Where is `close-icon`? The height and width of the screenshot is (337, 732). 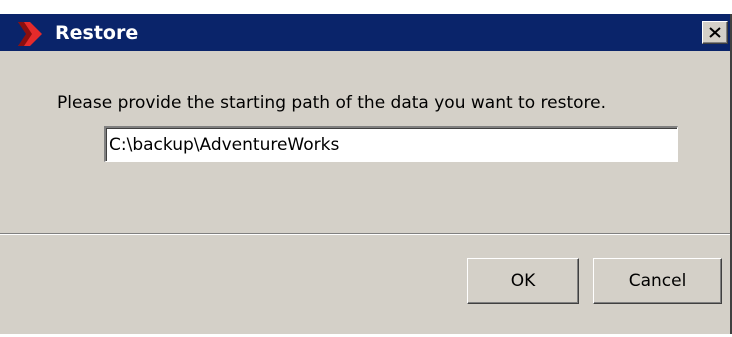
close-icon is located at coordinates (715, 32).